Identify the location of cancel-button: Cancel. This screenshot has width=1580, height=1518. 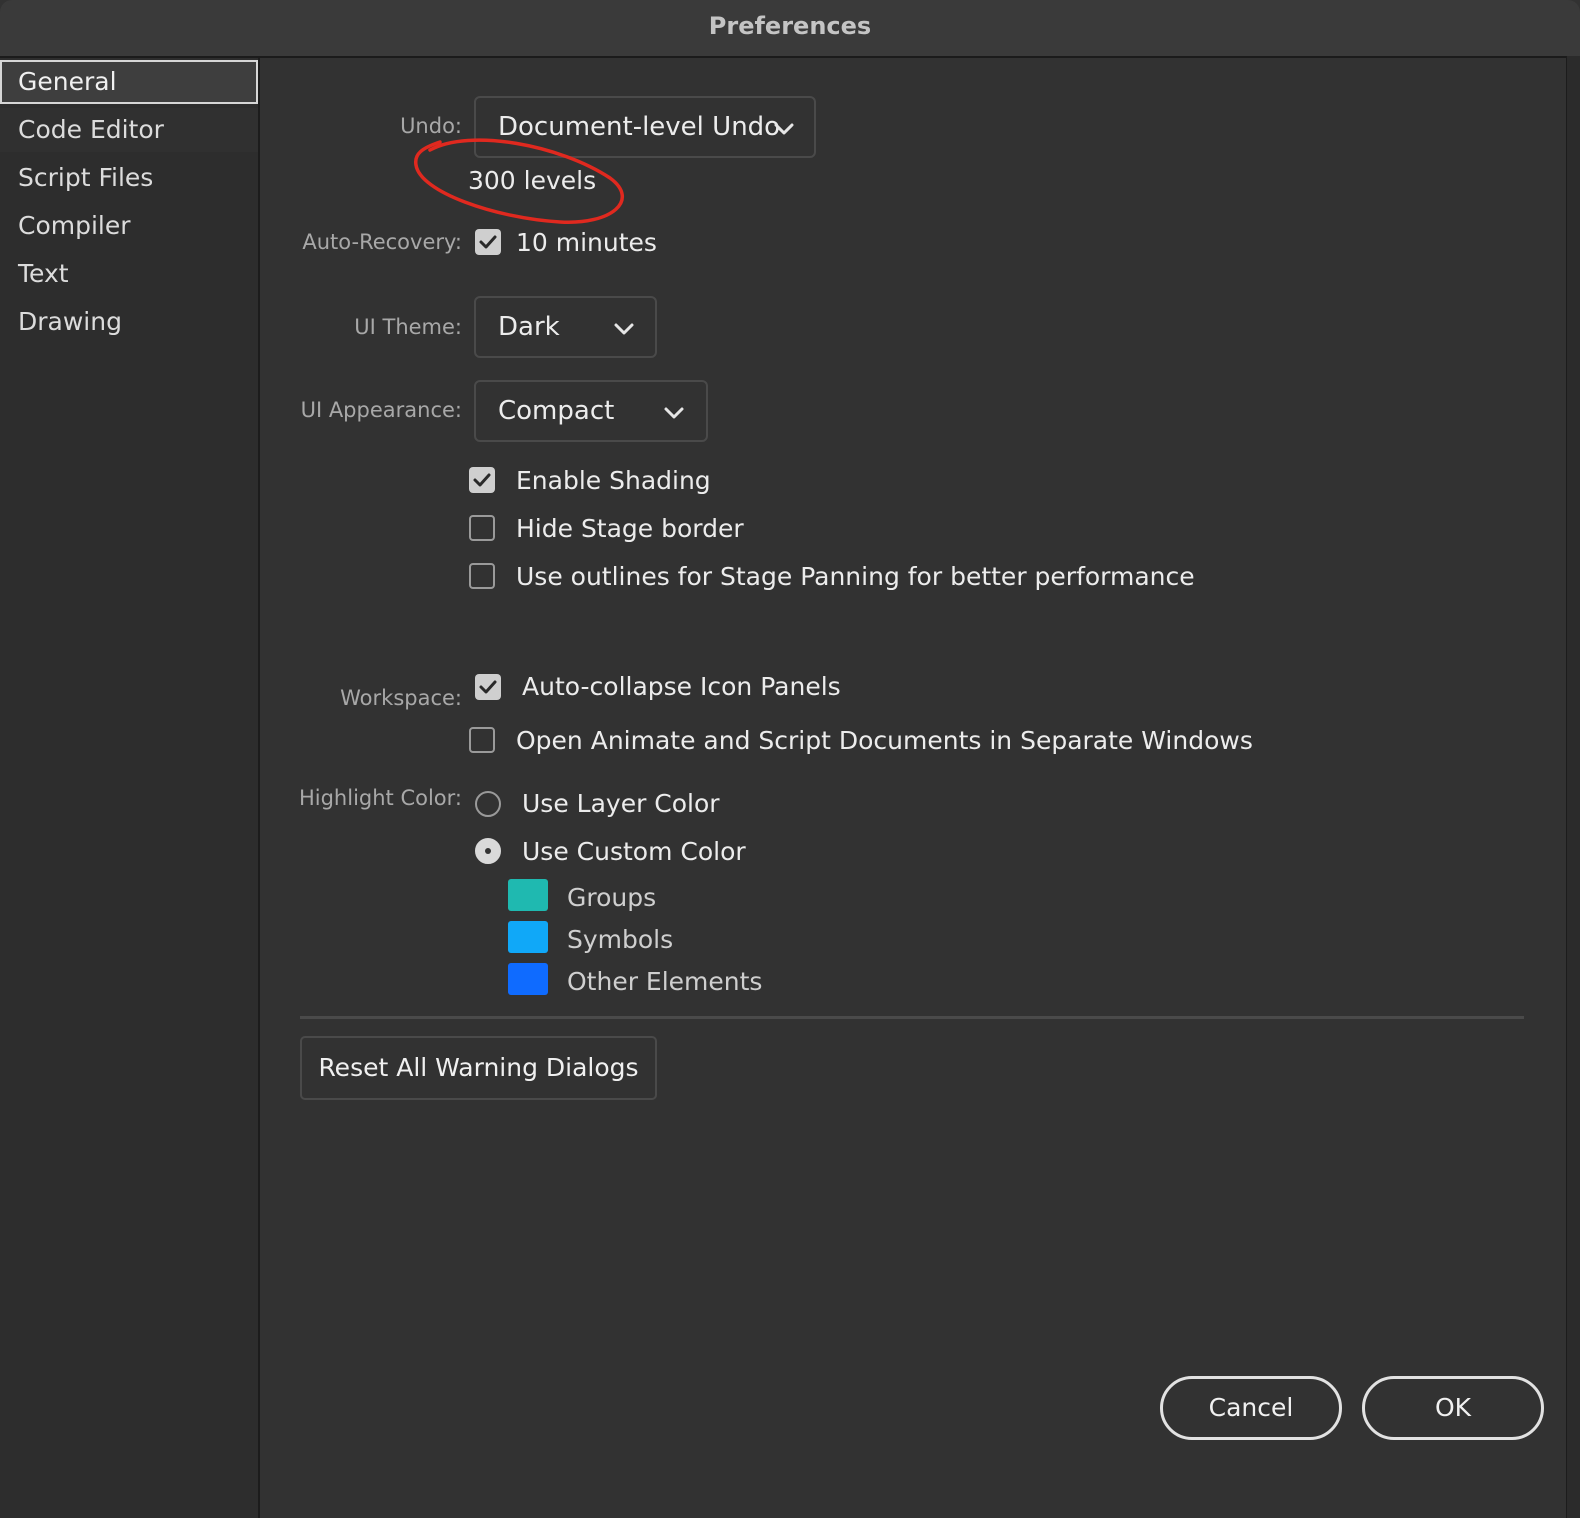
(1251, 1408).